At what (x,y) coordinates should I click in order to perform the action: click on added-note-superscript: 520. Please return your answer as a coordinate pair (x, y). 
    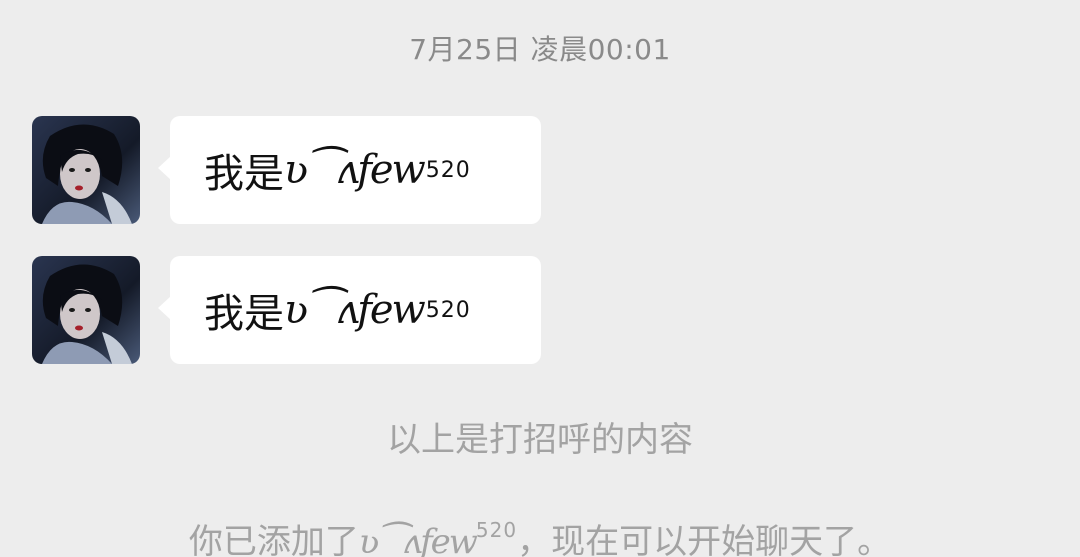
    Looking at the image, I should click on (496, 530).